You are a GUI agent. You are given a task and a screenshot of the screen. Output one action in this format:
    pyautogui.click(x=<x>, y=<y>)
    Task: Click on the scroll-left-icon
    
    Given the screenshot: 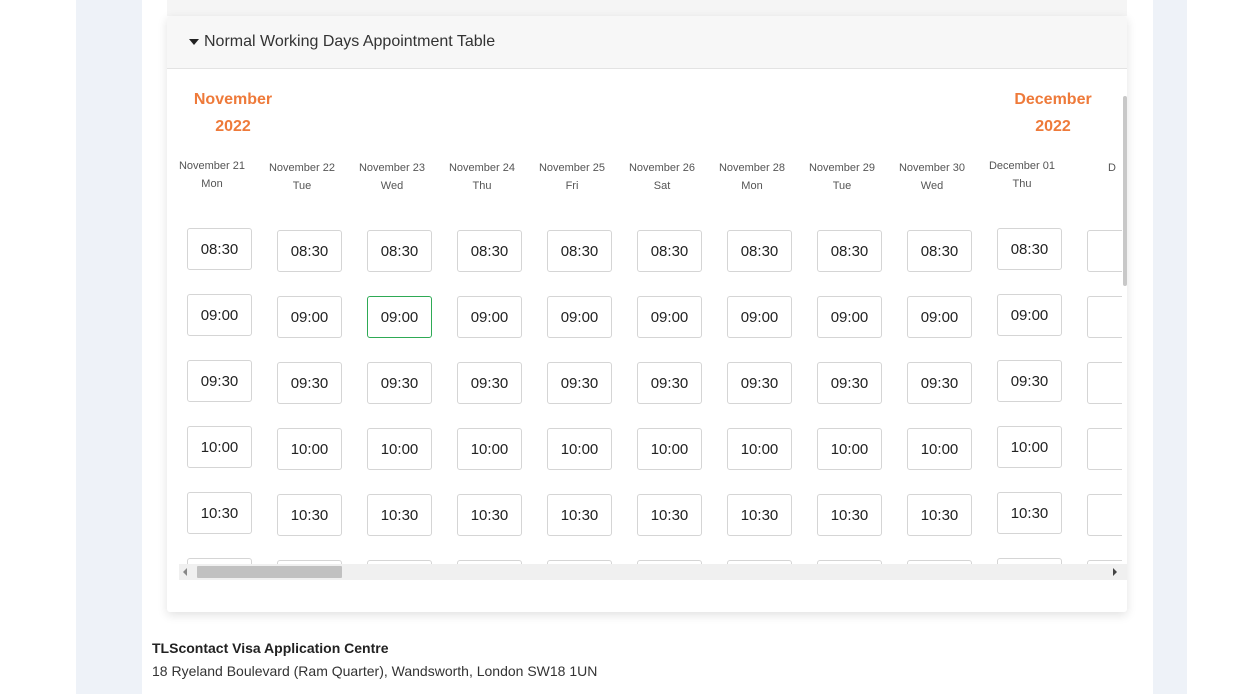 What is the action you would take?
    pyautogui.click(x=185, y=572)
    